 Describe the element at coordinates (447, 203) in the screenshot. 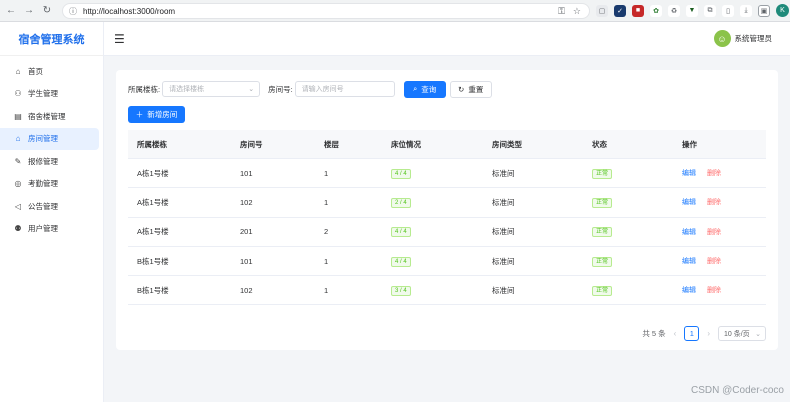

I see `table-row: A栋1号楼 102 1 2 / 4 标准间 正常 编辑 删除` at that location.